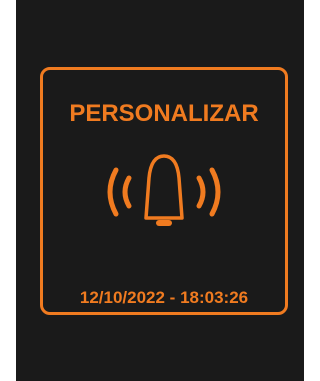 The height and width of the screenshot is (381, 320). I want to click on card-title: PERSONALIZAR, so click(164, 113).